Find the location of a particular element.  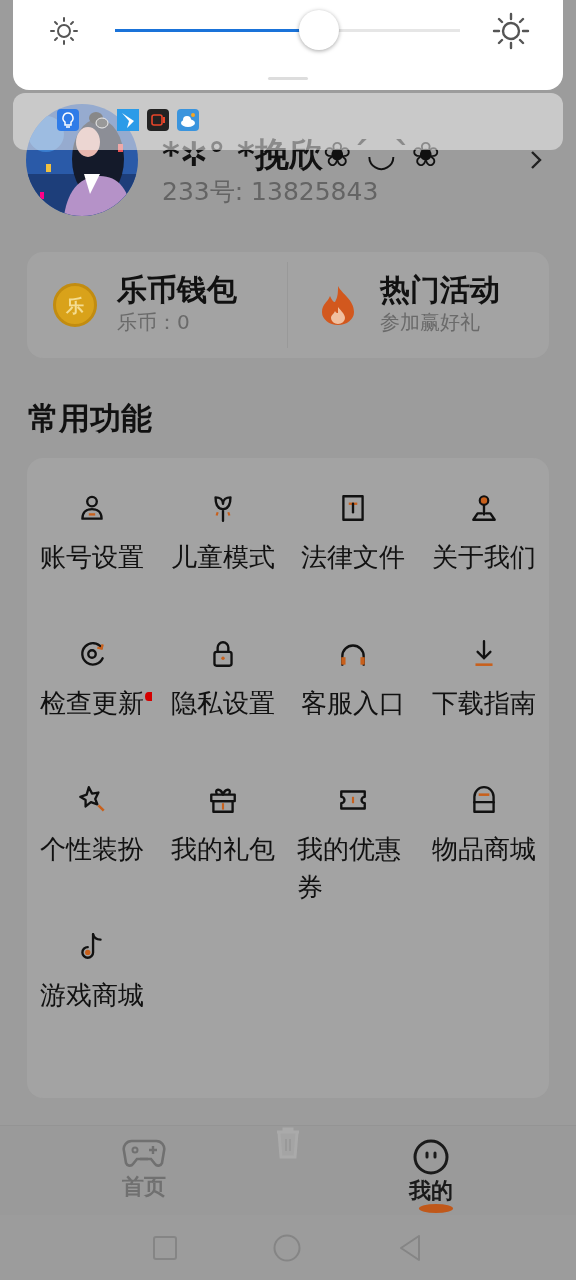

wallet-item-title: 热门活动 is located at coordinates (439, 290).